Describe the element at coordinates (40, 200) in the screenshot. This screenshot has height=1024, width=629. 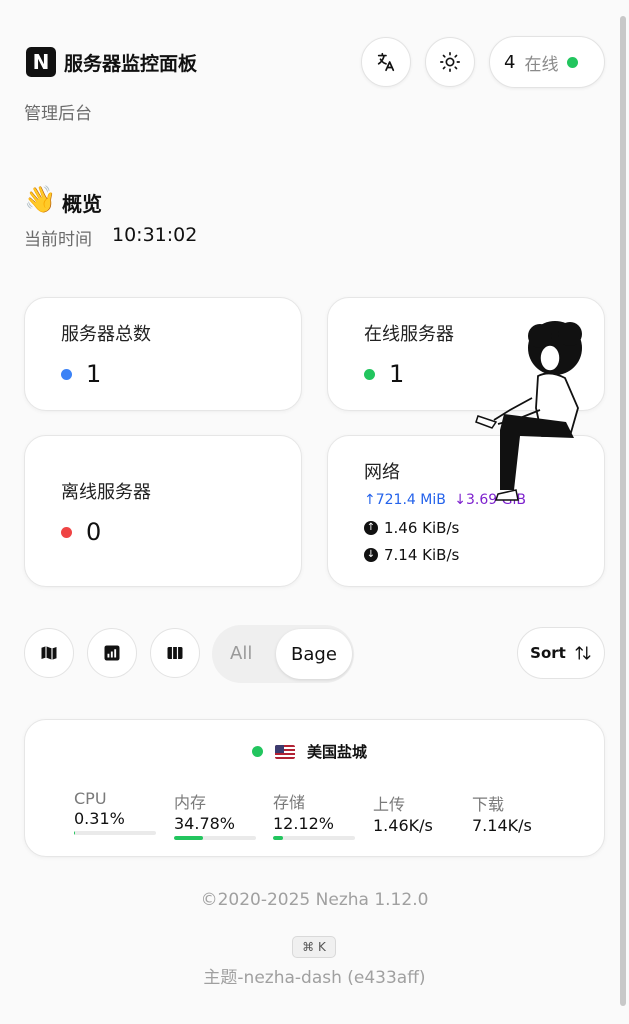
I see `waving-hand-icon: 👋` at that location.